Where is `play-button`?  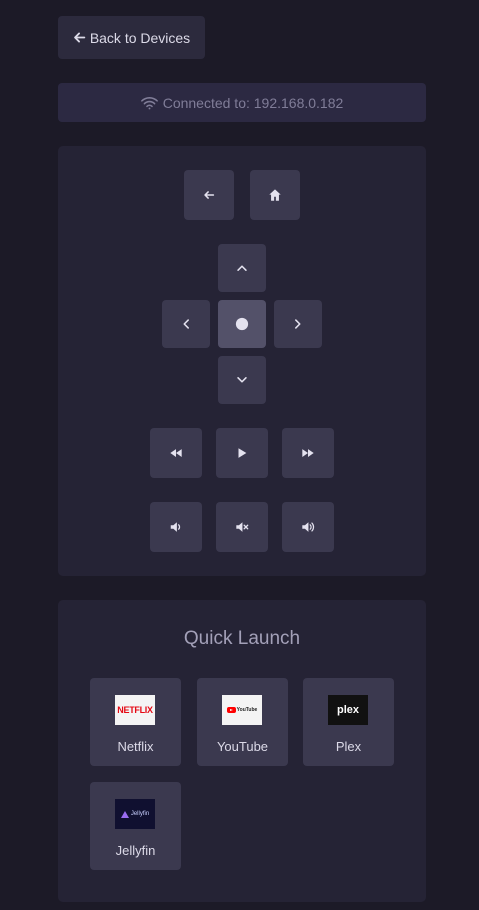
play-button is located at coordinates (242, 453).